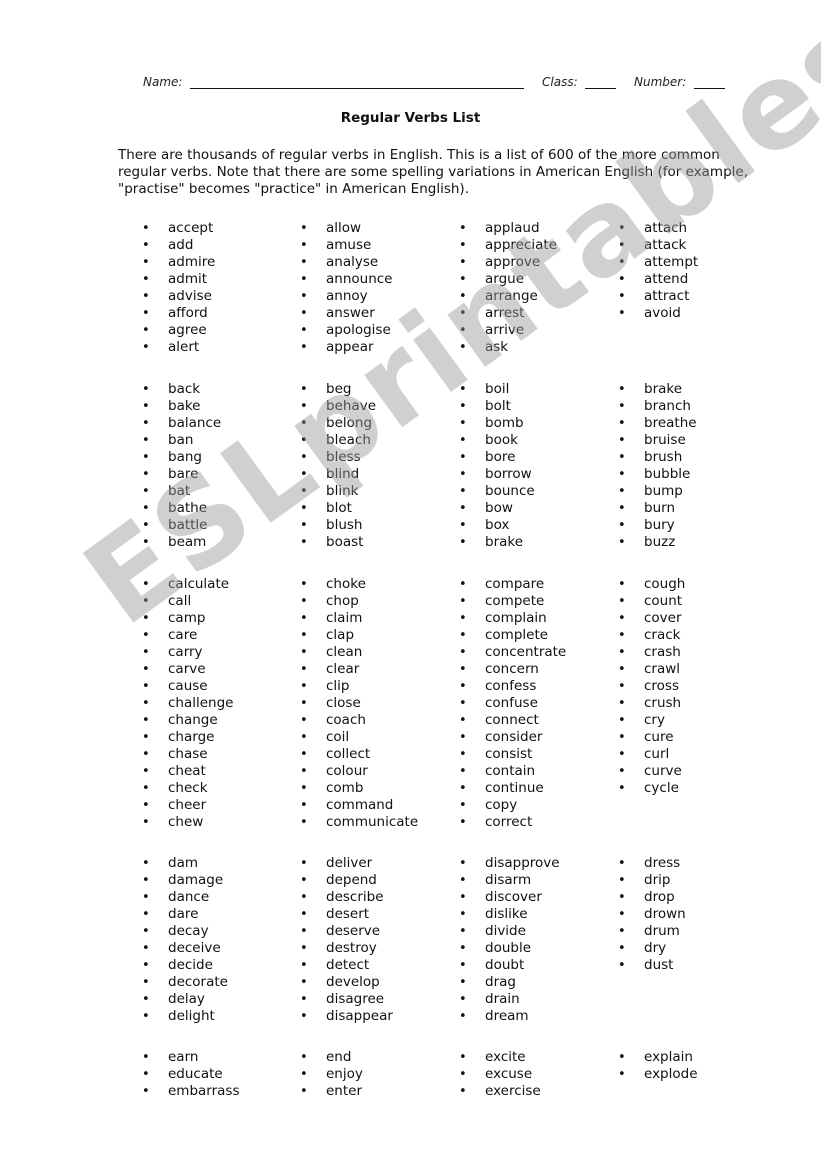 The width and height of the screenshot is (821, 1169). I want to click on verb-text: brake, so click(504, 542).